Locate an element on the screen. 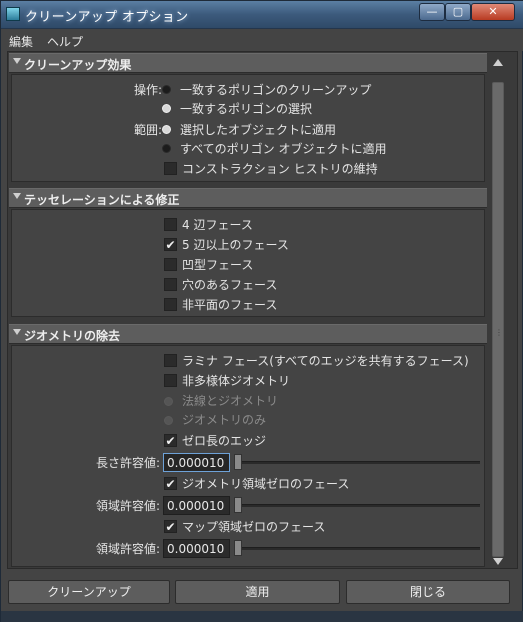  checkbox-faces-with-holes is located at coordinates (170, 284).